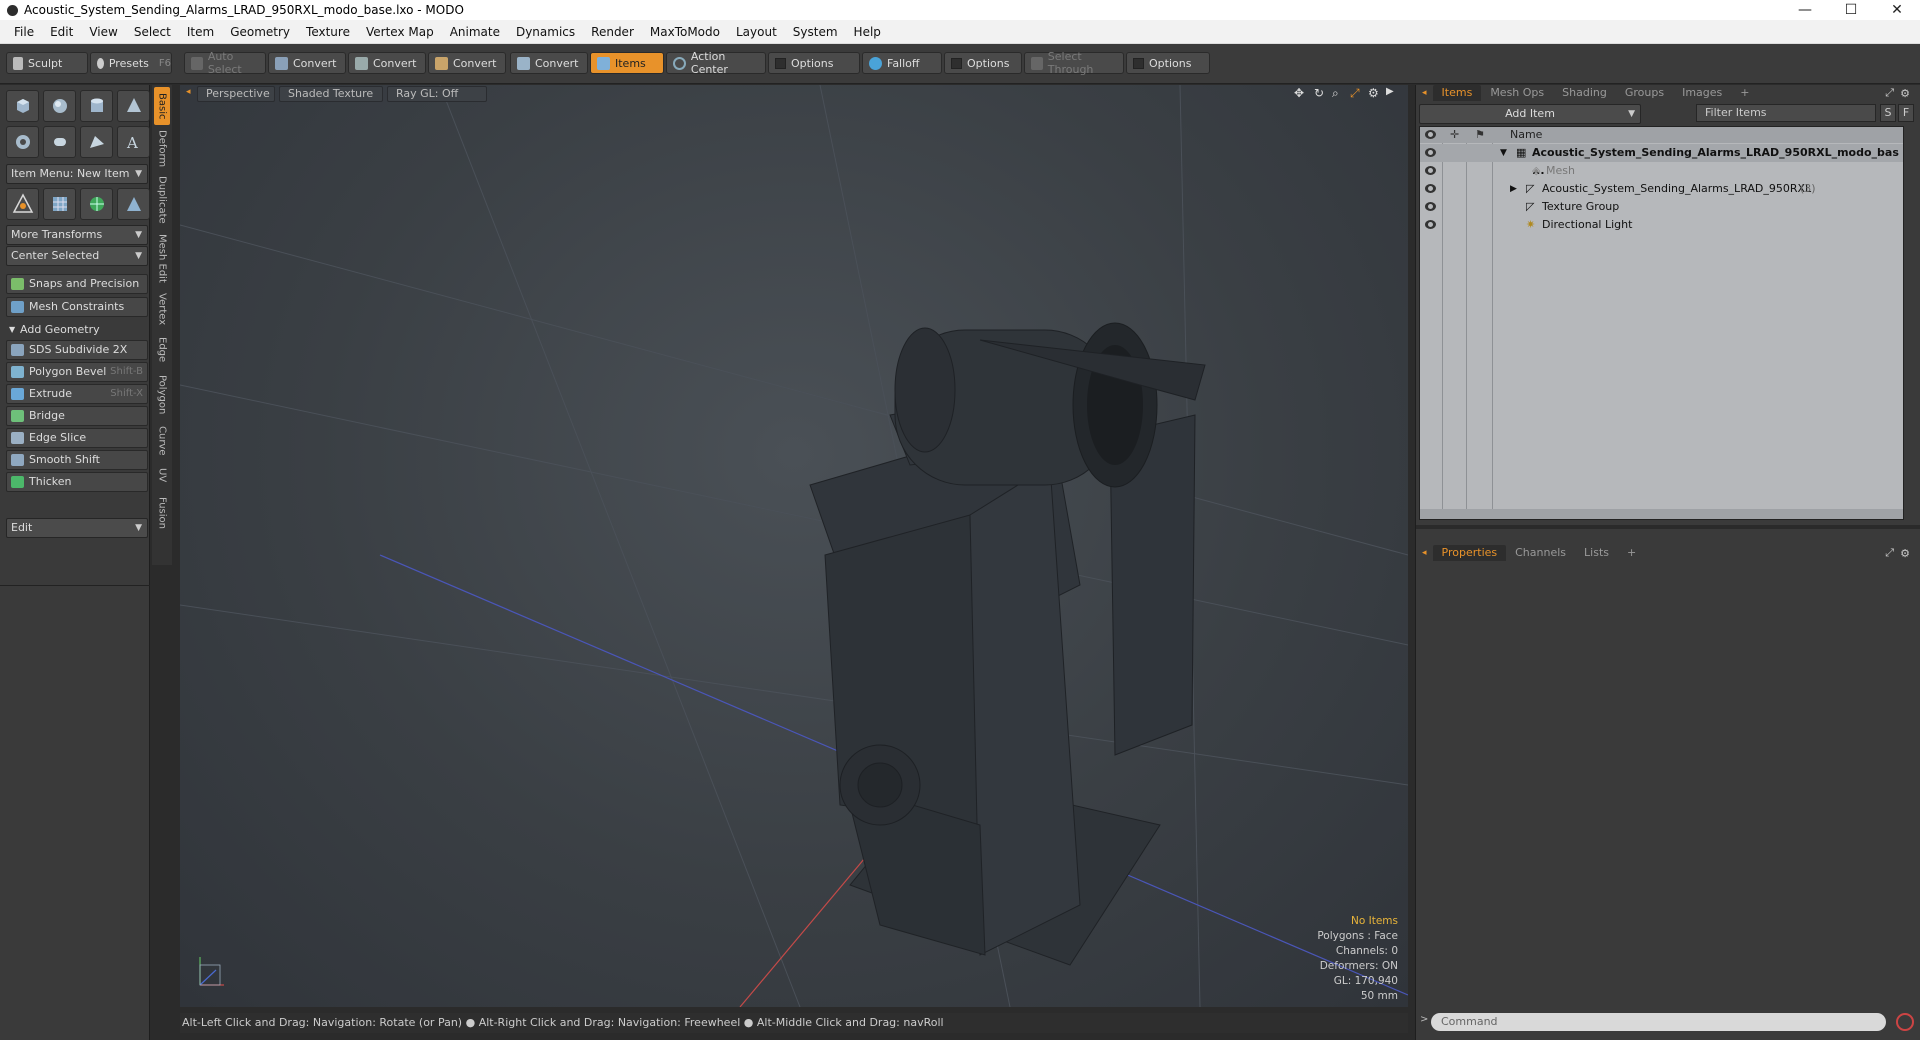 The height and width of the screenshot is (1040, 1920). I want to click on bridge-button: Bridge, so click(77, 416).